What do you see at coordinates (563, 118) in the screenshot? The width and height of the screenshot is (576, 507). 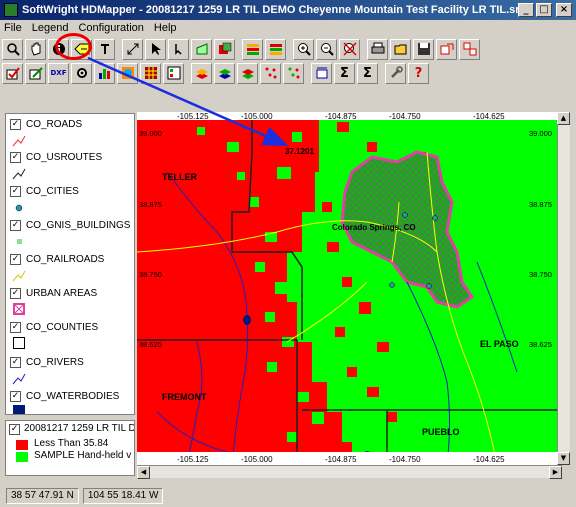 I see `scroll-up-icon: ▲` at bounding box center [563, 118].